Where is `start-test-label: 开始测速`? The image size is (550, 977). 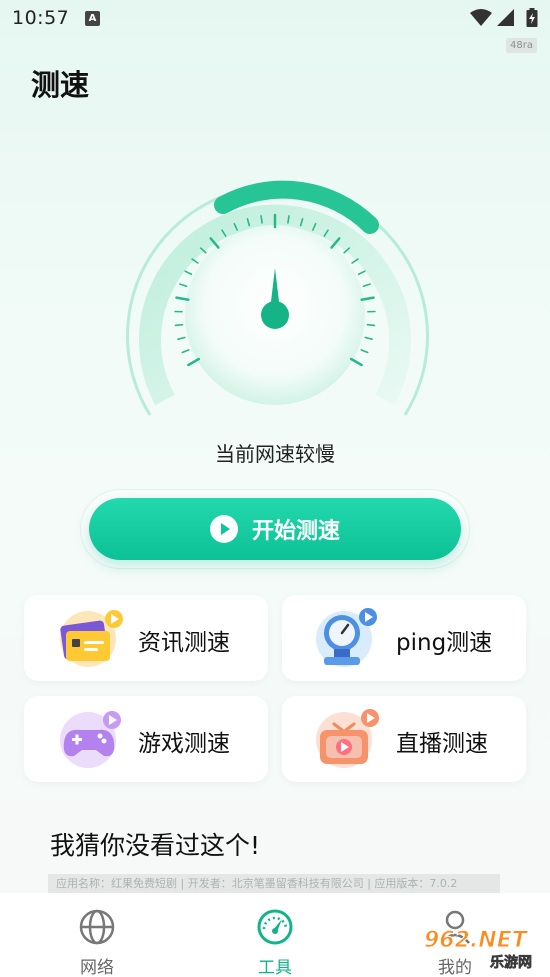 start-test-label: 开始测速 is located at coordinates (295, 531).